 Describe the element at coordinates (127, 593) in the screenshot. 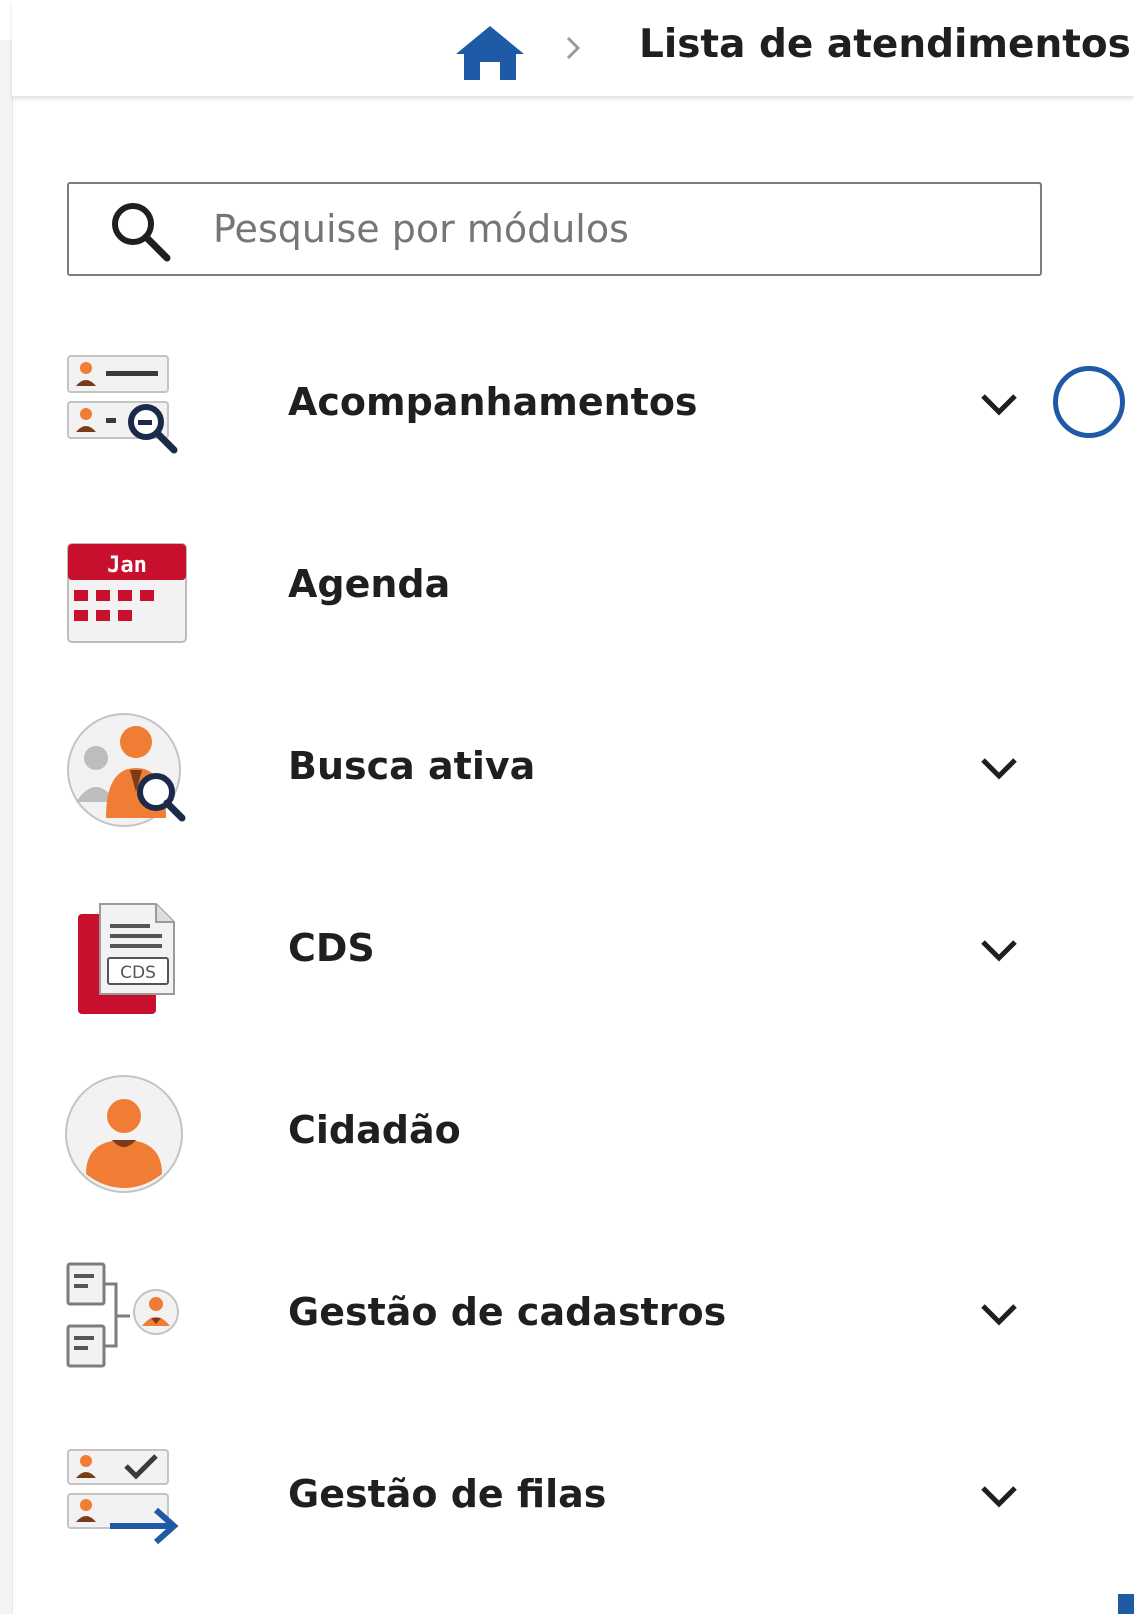

I see `calendar-icon: Jan` at that location.